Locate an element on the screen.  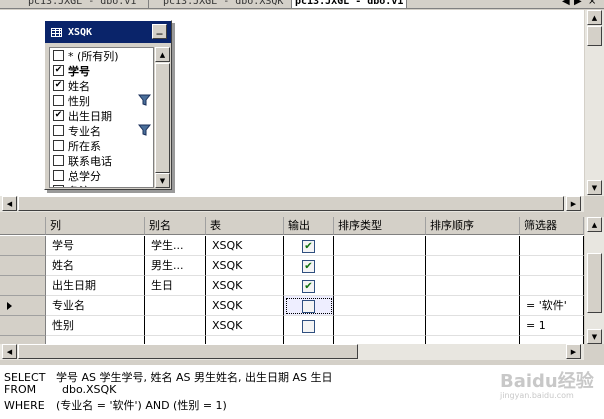
grid-cell-column: 性别 is located at coordinates (95, 326).